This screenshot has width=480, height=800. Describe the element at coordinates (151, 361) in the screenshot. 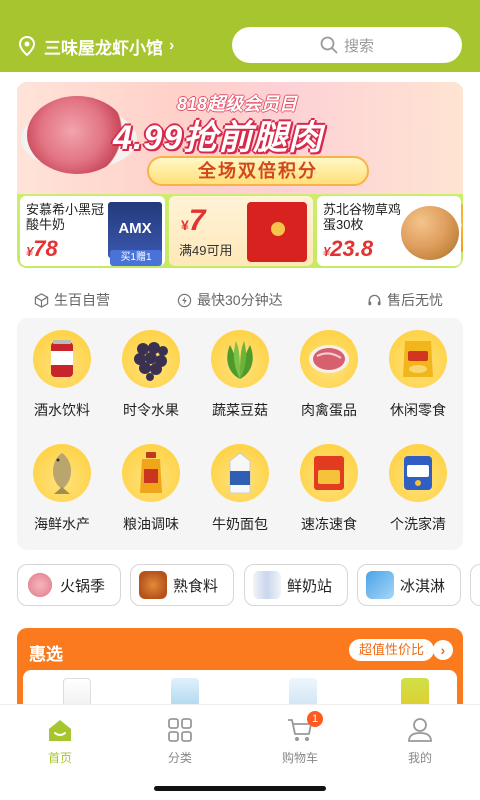

I see `grapes-icon` at that location.